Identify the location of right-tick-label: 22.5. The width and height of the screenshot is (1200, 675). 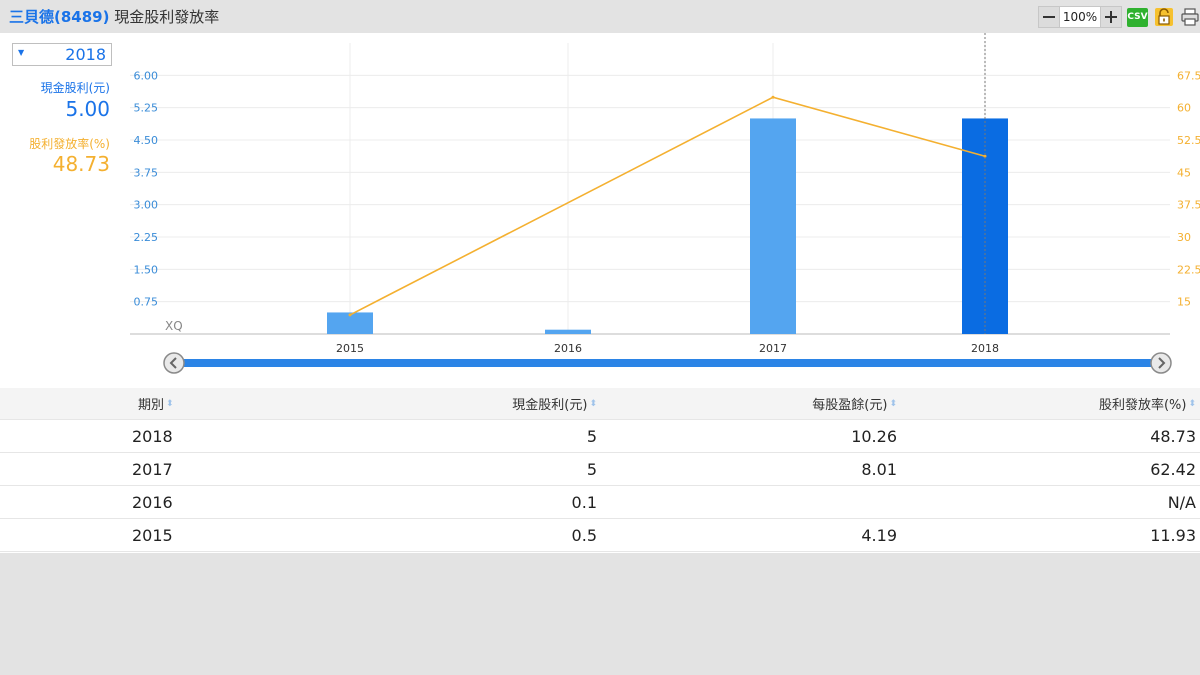
(1188, 269).